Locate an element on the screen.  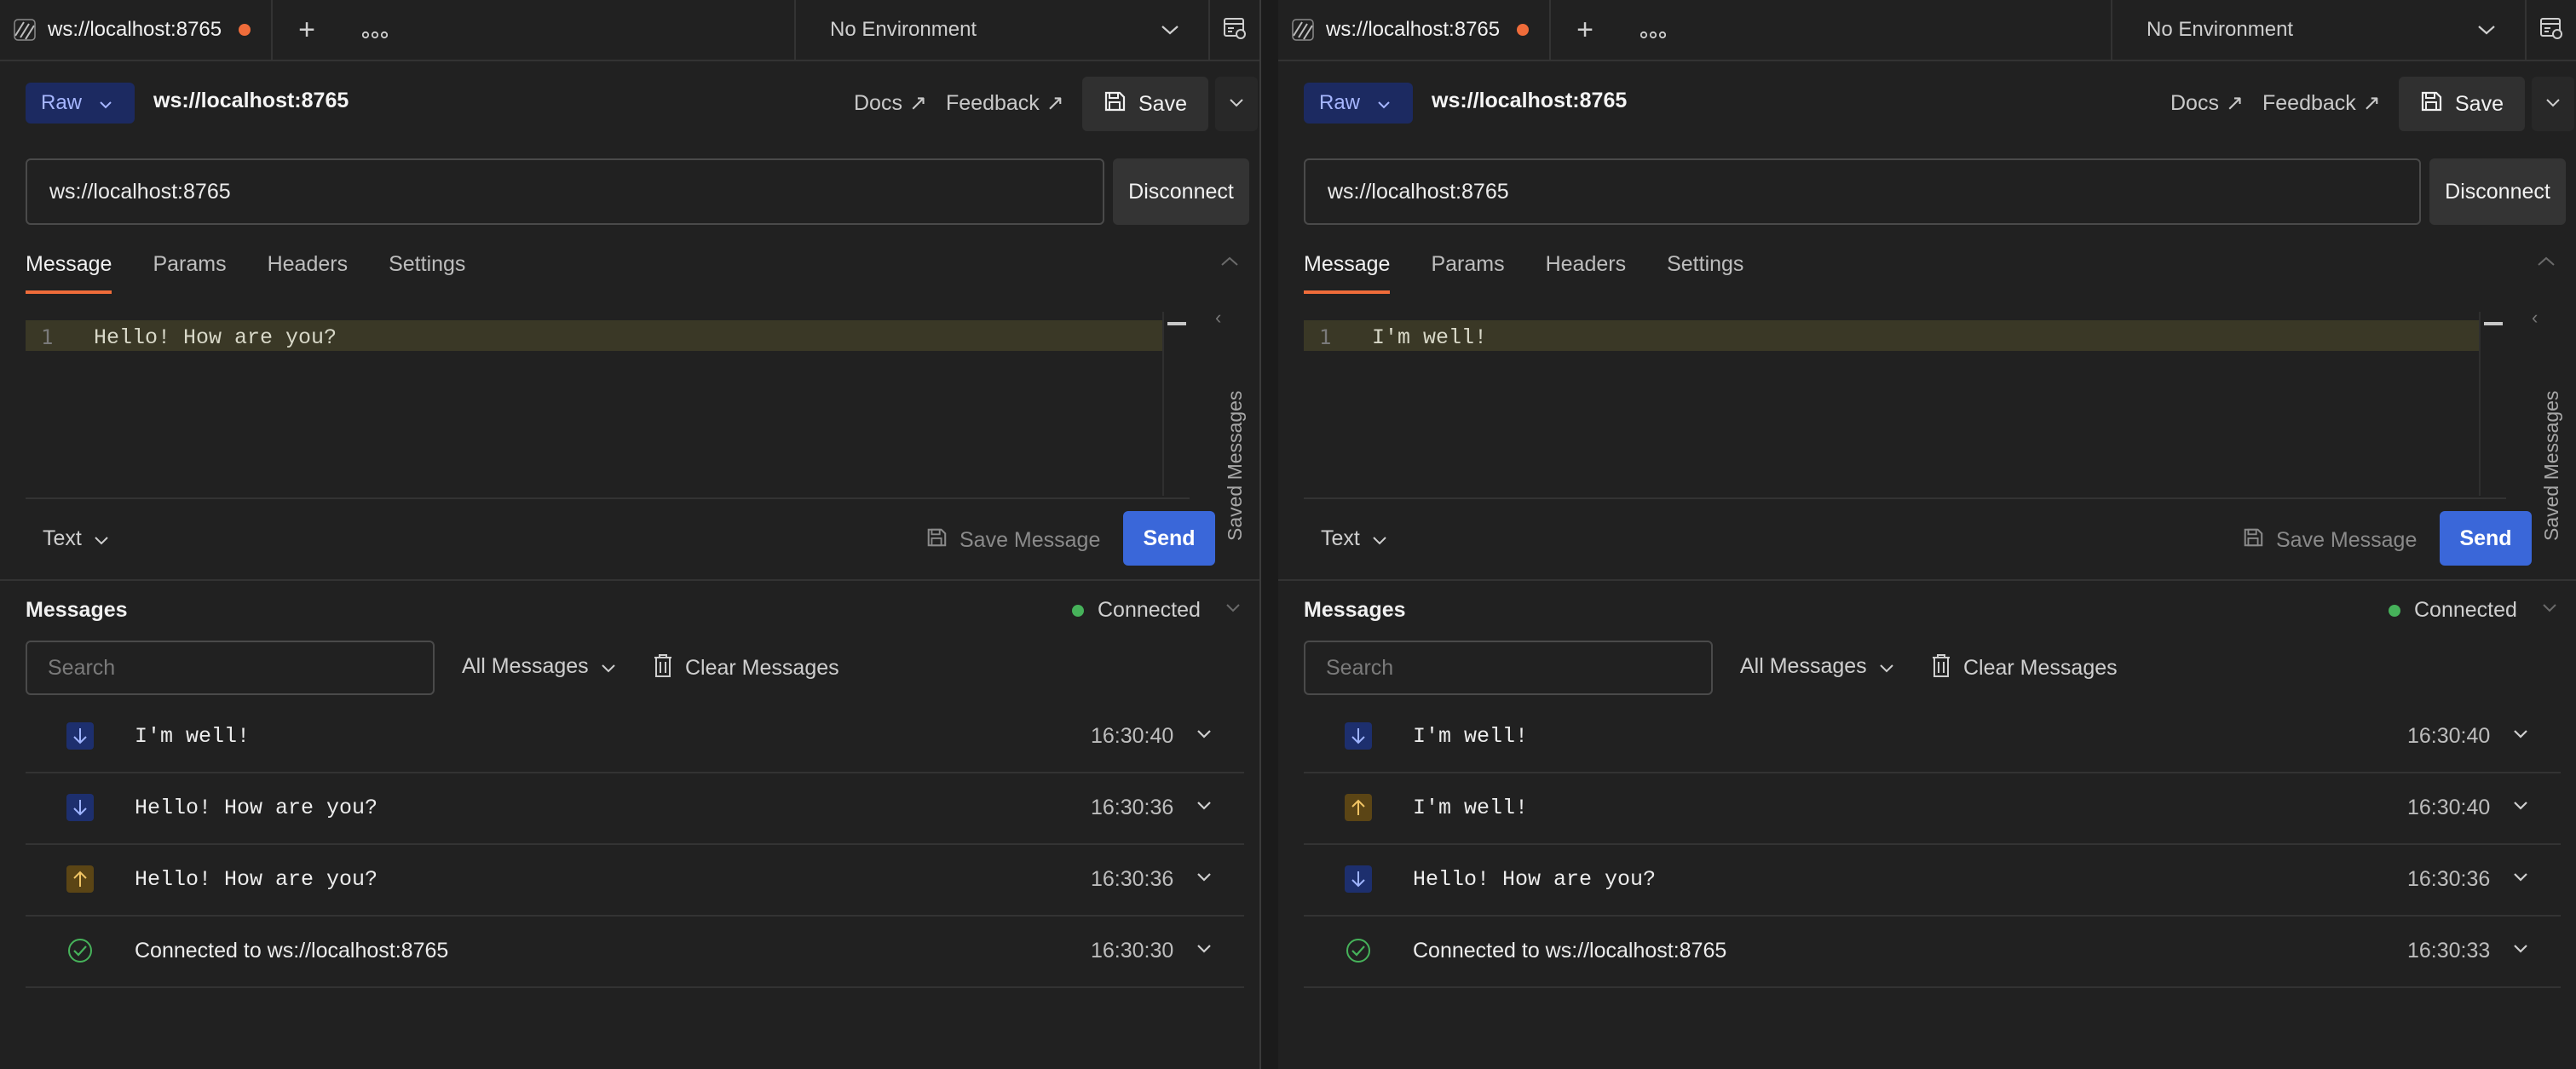
arrow-down-icon is located at coordinates (1358, 879).